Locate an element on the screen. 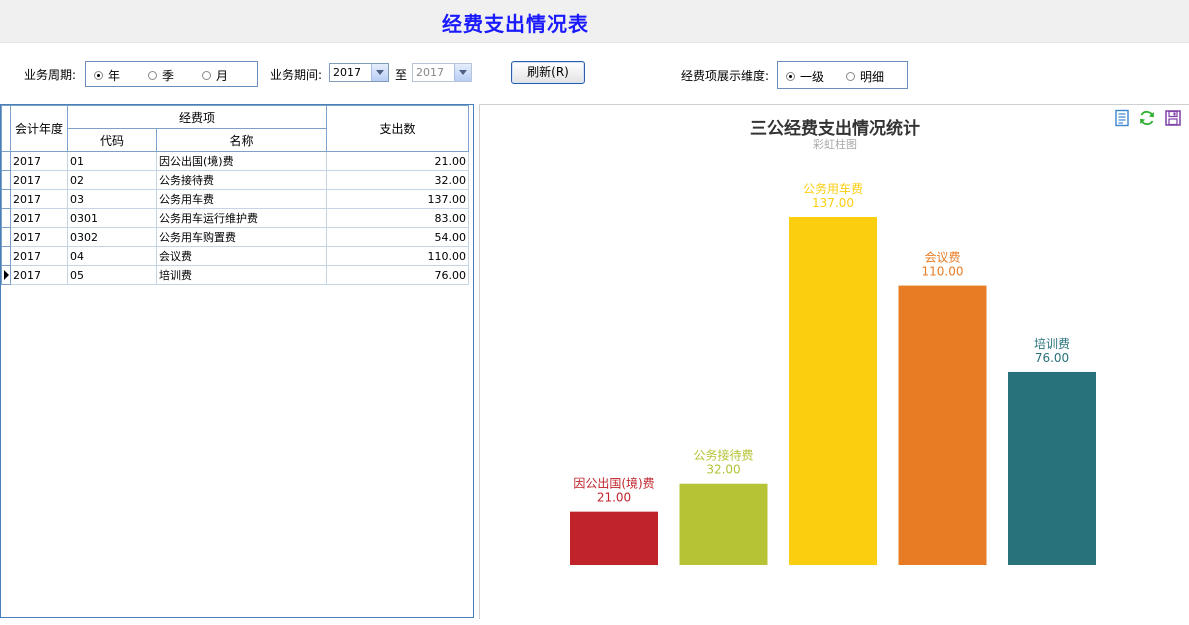  refresh-button: 刷新(R) is located at coordinates (548, 72).